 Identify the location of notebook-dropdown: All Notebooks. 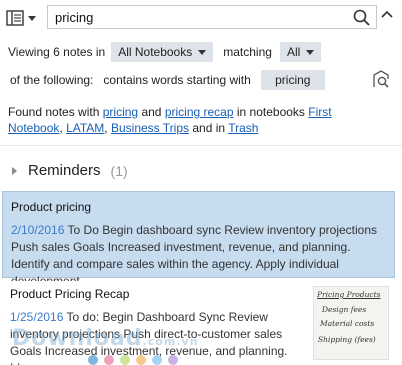
(162, 52).